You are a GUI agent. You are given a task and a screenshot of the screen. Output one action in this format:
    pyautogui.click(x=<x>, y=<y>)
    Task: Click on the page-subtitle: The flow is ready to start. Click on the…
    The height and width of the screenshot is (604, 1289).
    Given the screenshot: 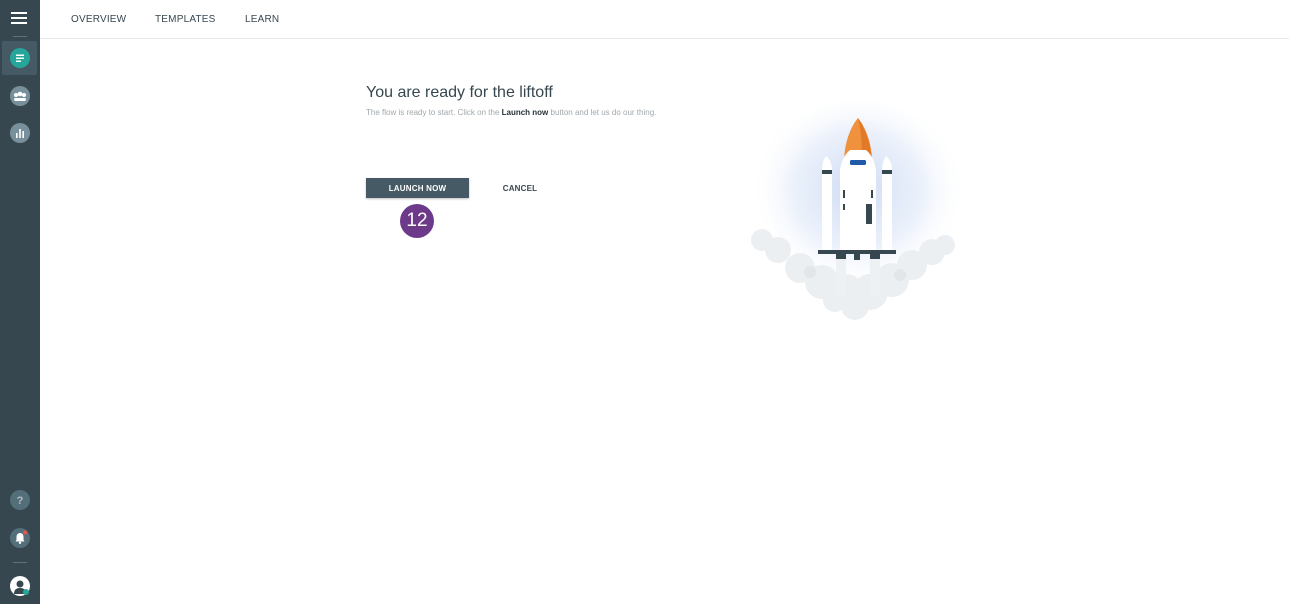 What is the action you would take?
    pyautogui.click(x=511, y=112)
    